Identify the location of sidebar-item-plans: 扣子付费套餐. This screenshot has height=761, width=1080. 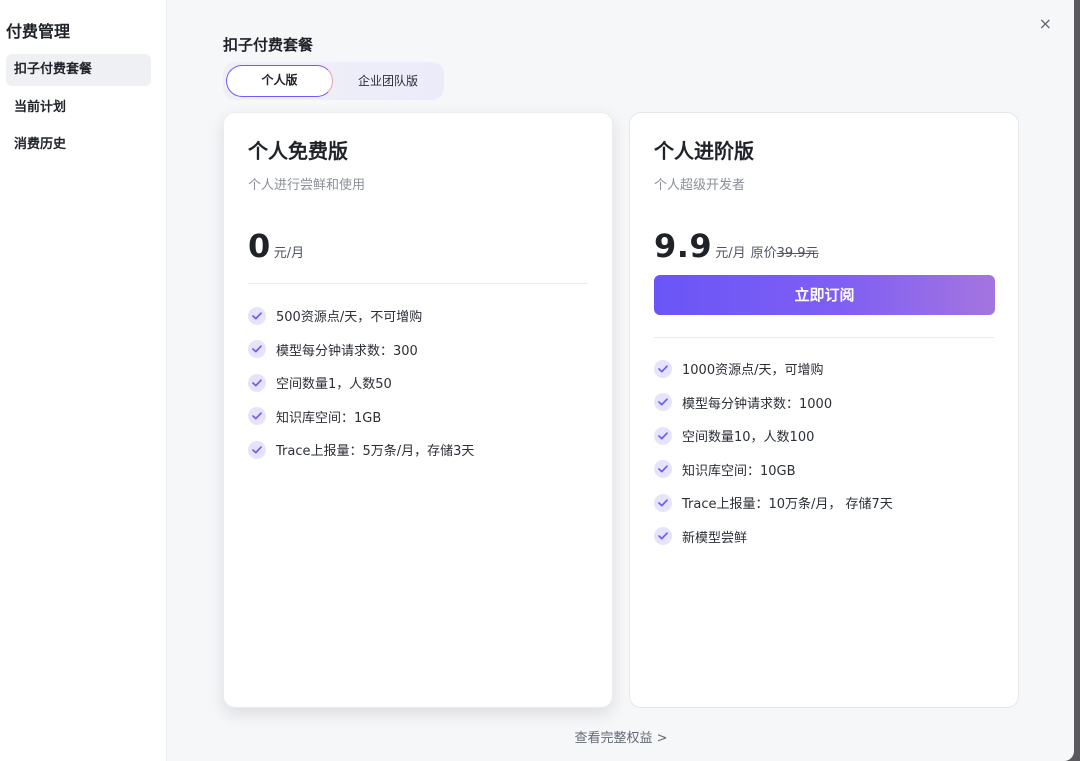
(78, 70).